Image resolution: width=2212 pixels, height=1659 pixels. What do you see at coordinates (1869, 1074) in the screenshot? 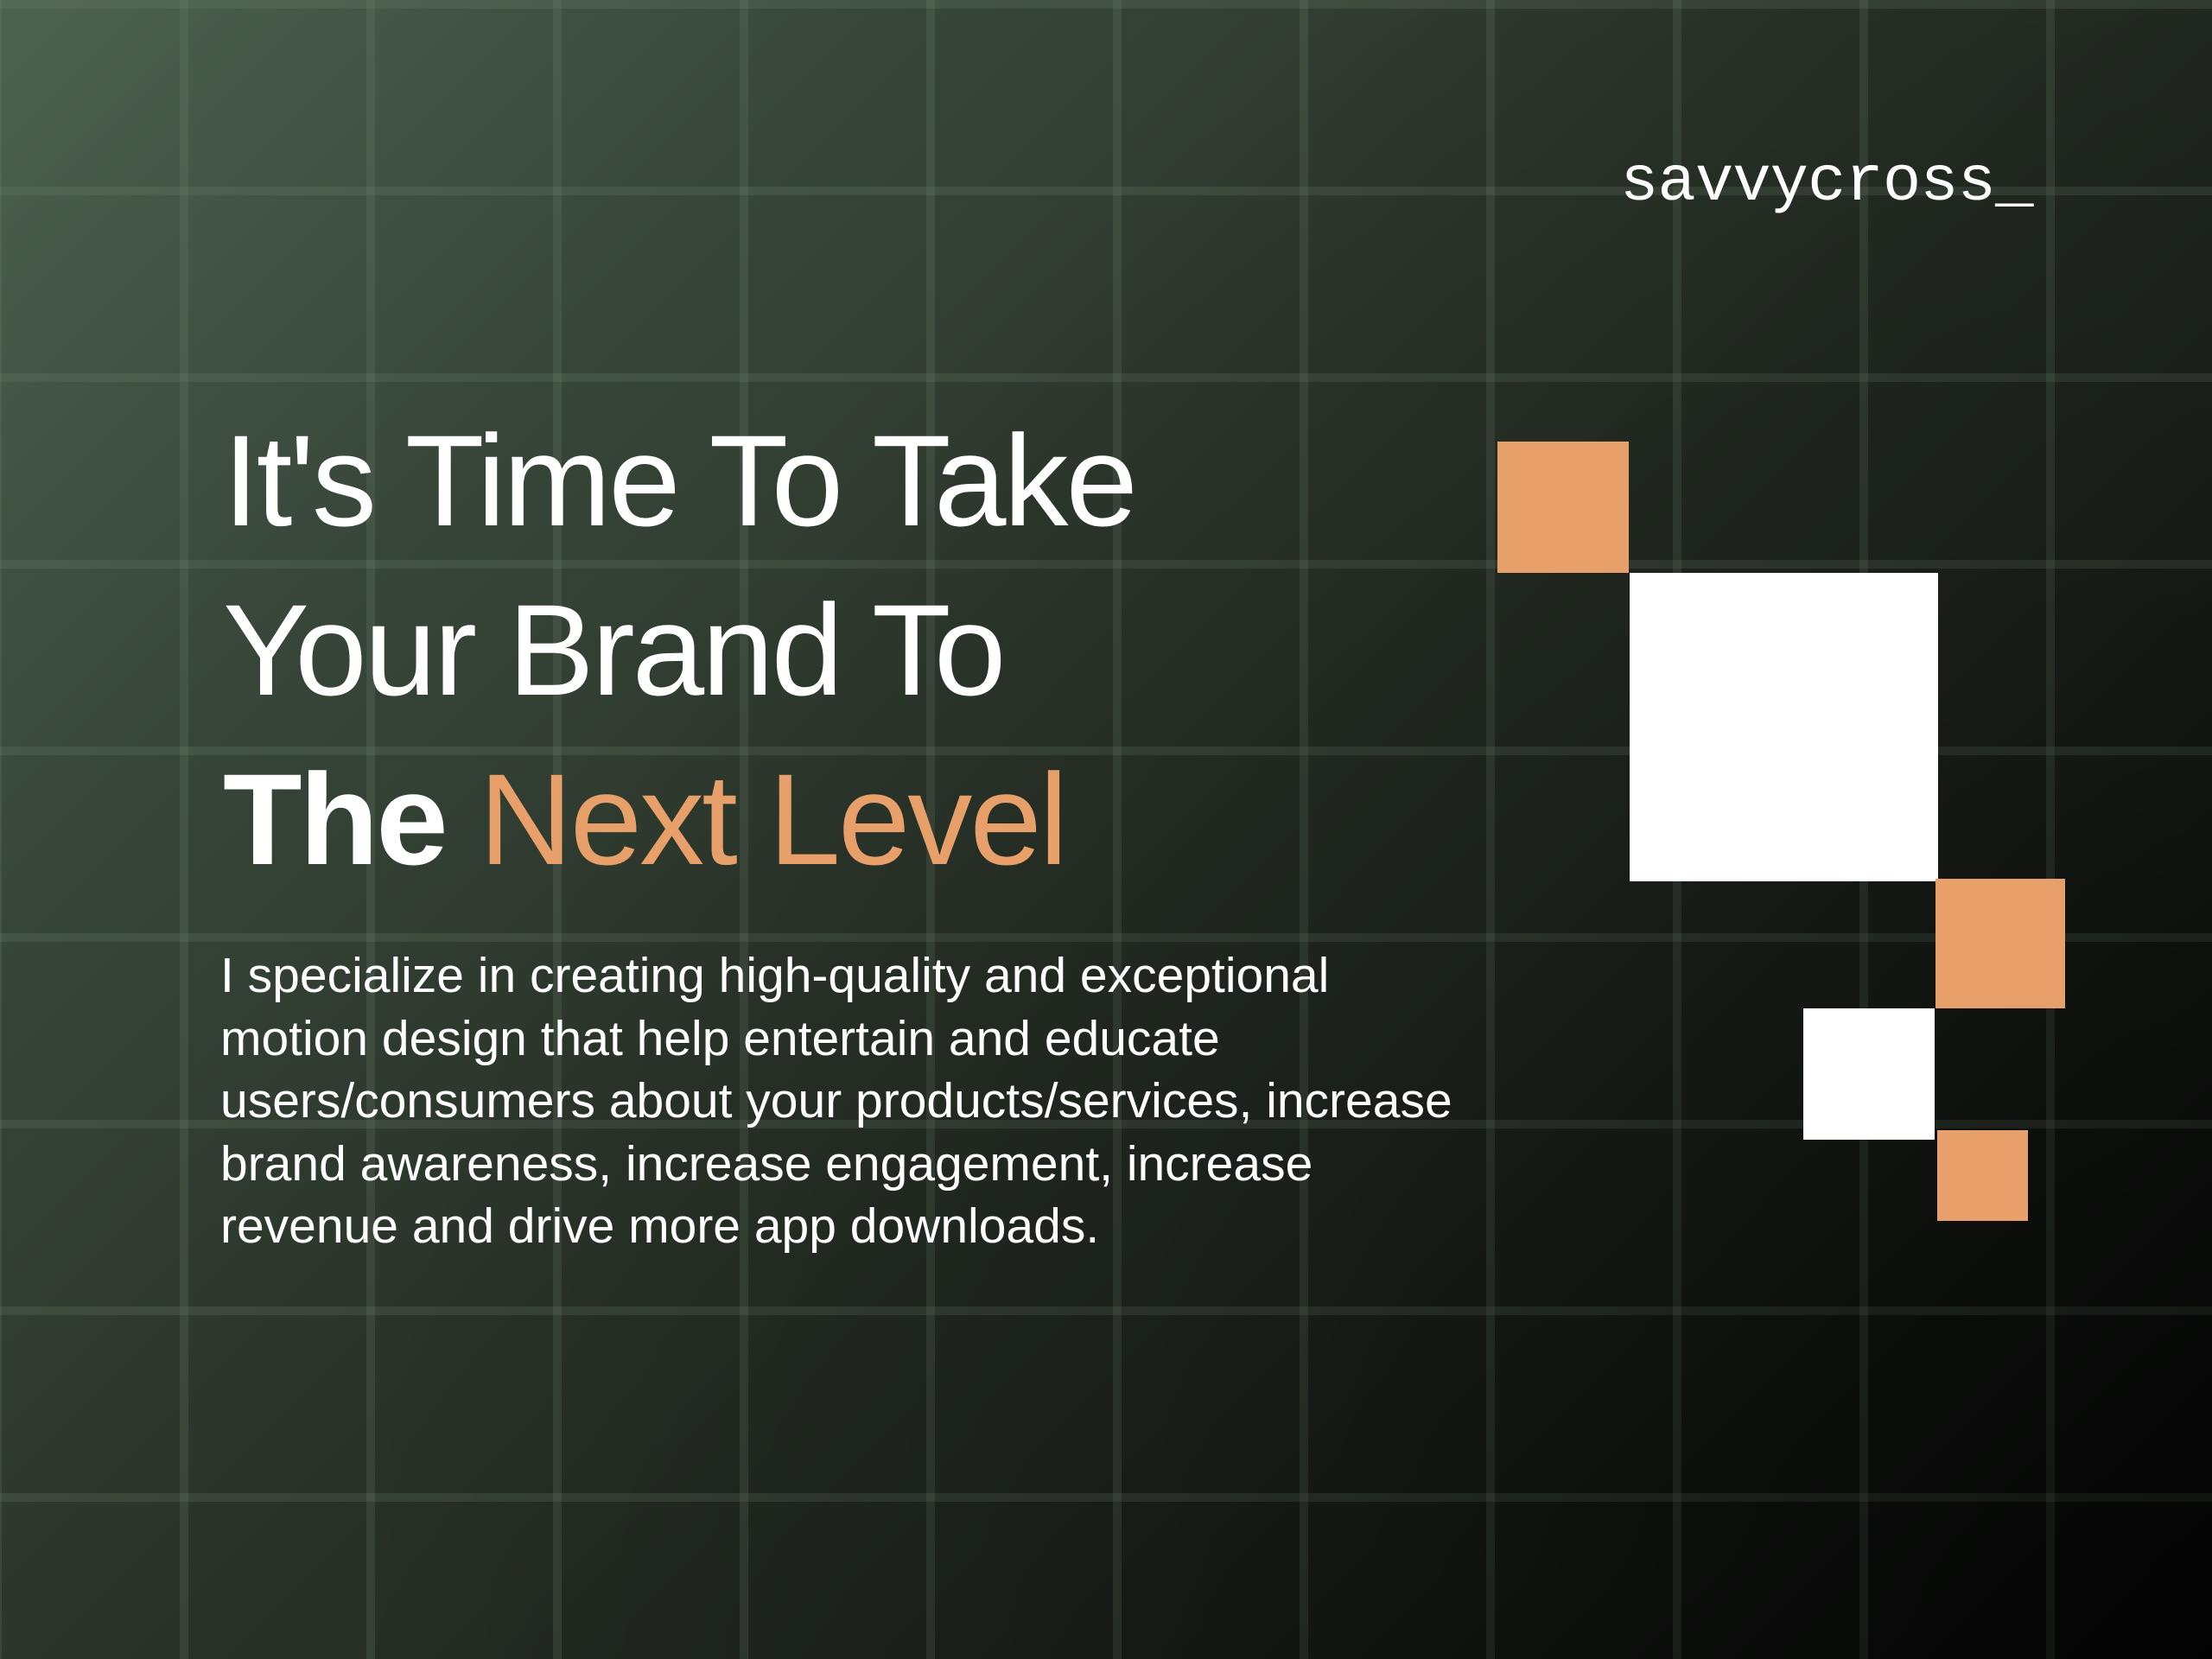
I see `white-square-small` at bounding box center [1869, 1074].